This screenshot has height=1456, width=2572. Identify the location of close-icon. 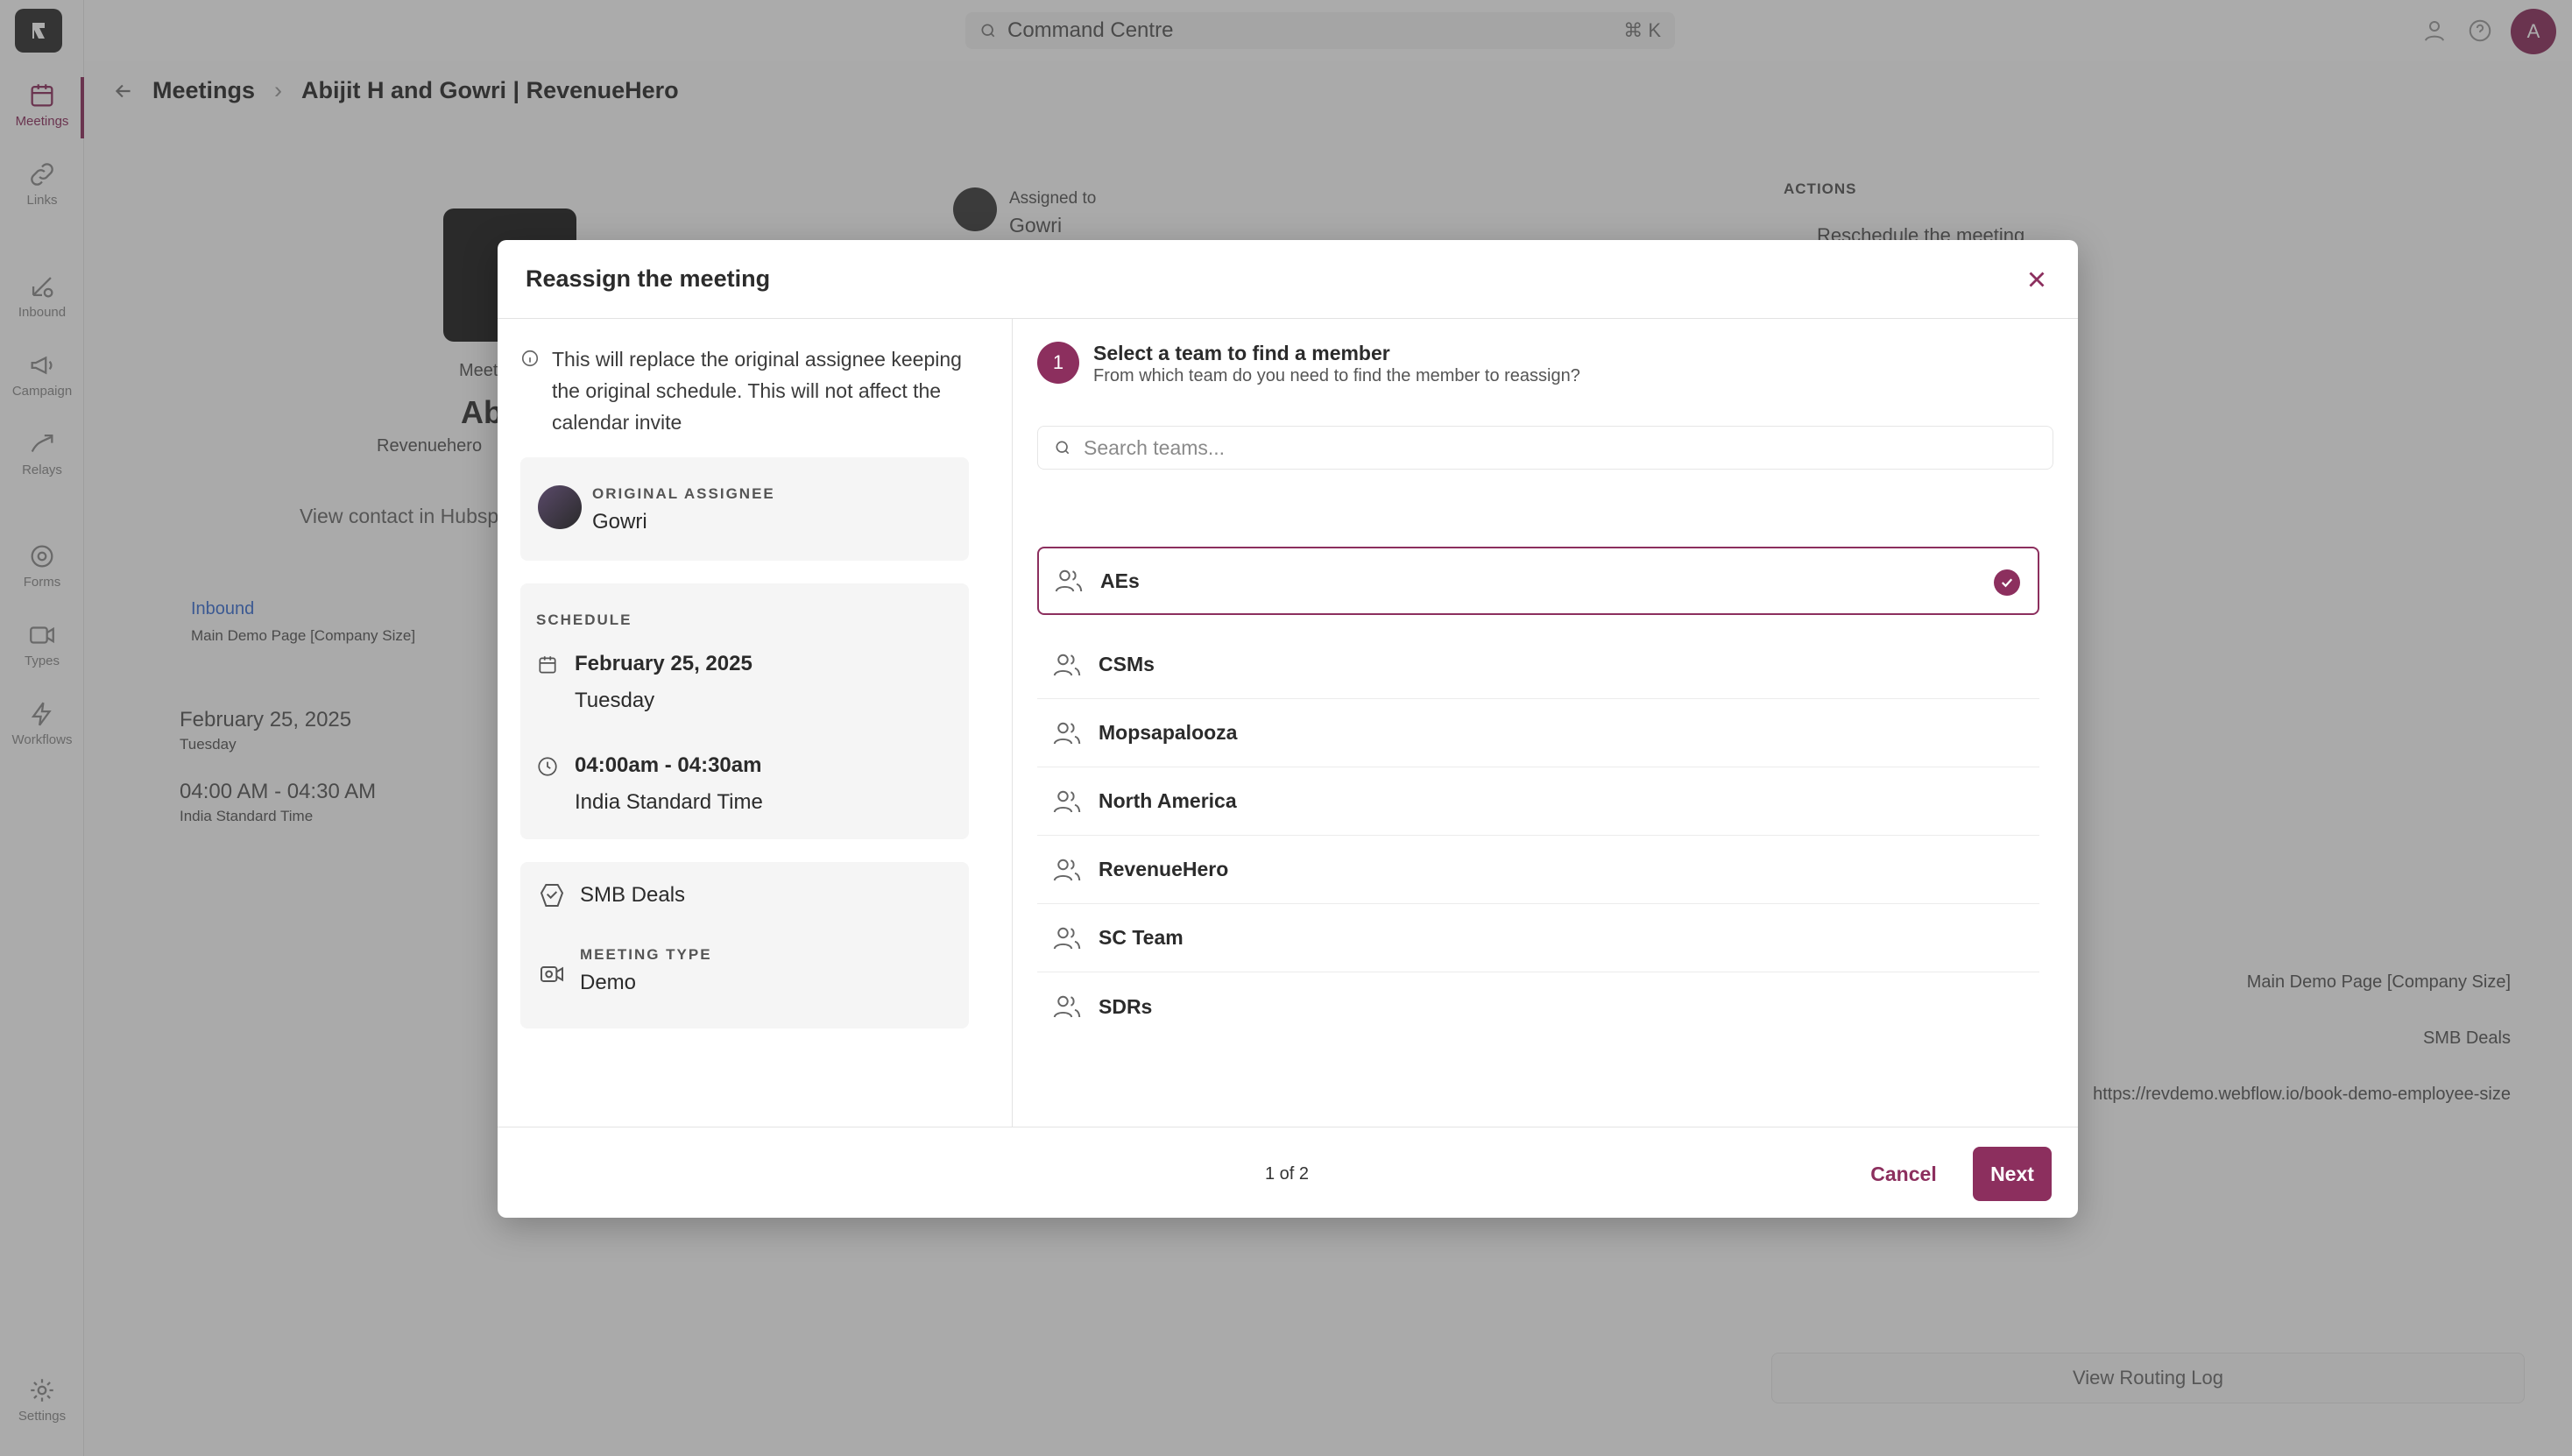
(2037, 279).